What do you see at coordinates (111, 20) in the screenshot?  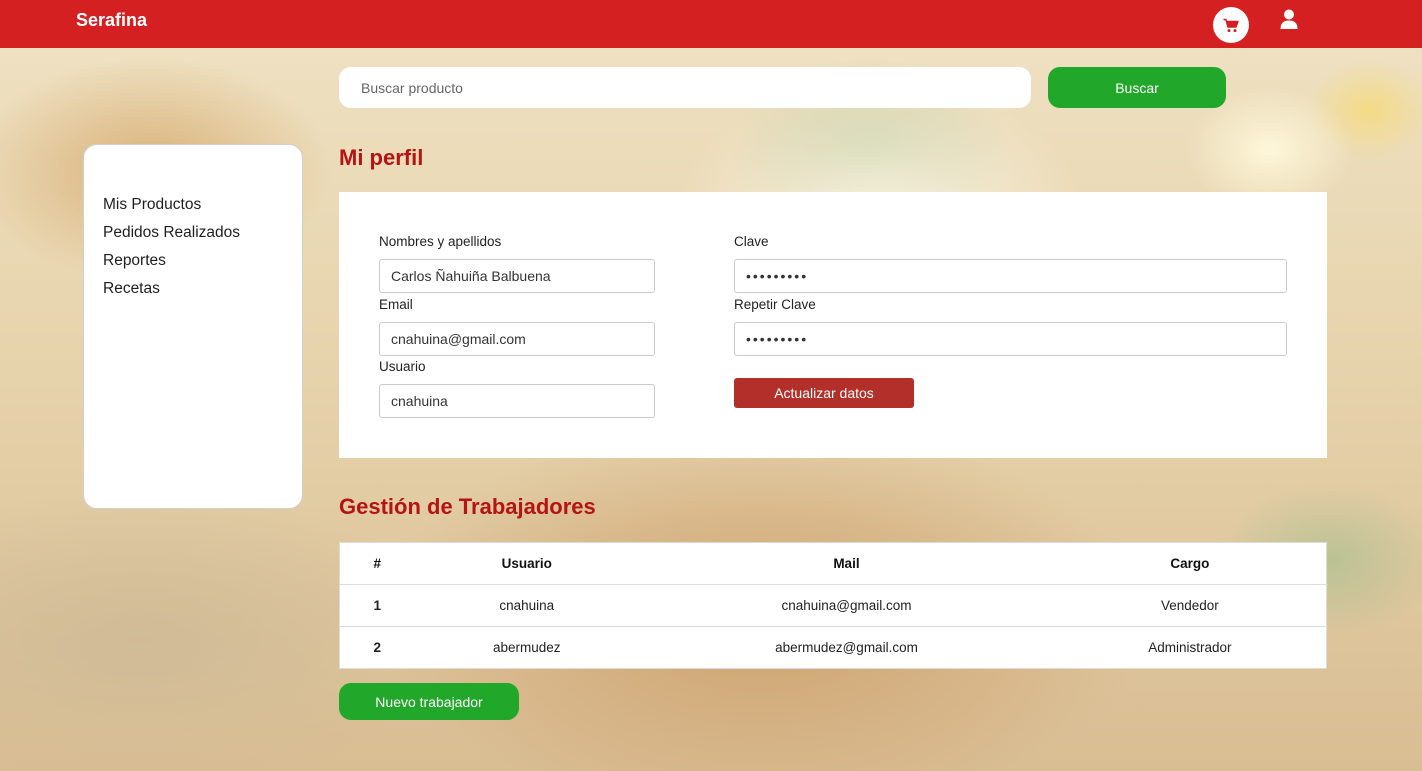 I see `brand-logo: Serafina` at bounding box center [111, 20].